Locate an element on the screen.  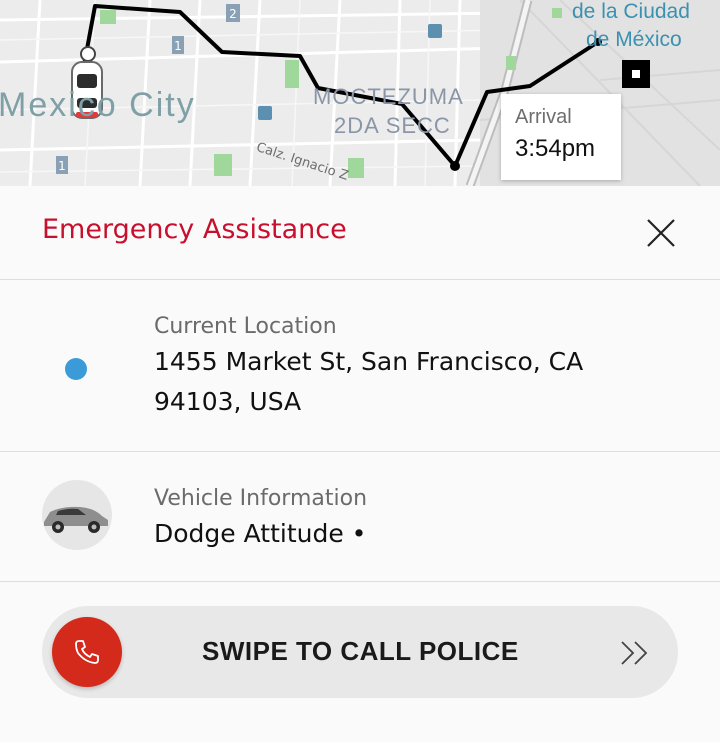
phone-icon is located at coordinates (87, 652).